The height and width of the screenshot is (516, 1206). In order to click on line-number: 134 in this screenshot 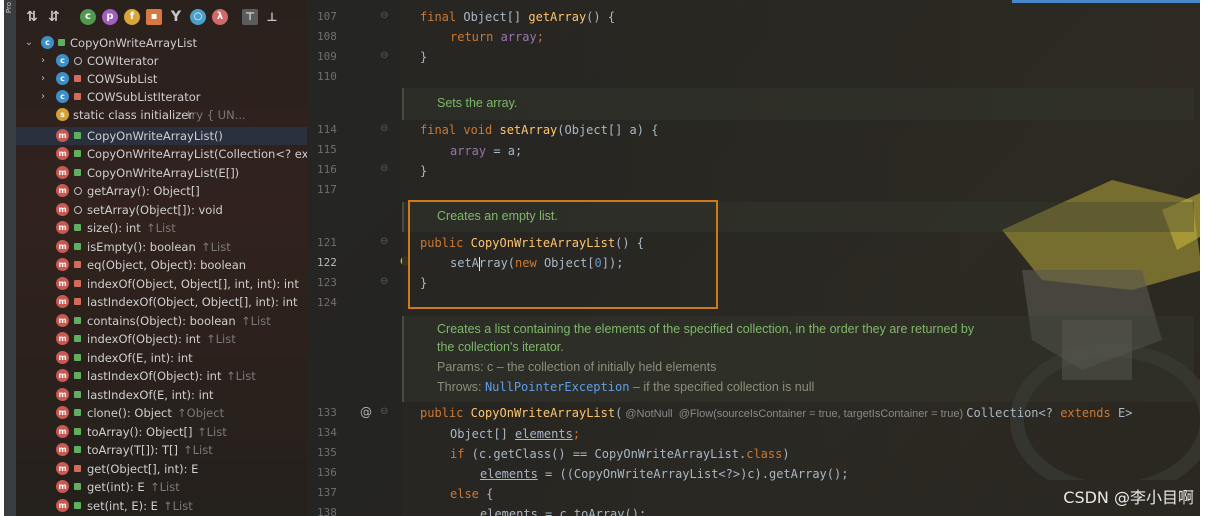, I will do `click(337, 432)`.